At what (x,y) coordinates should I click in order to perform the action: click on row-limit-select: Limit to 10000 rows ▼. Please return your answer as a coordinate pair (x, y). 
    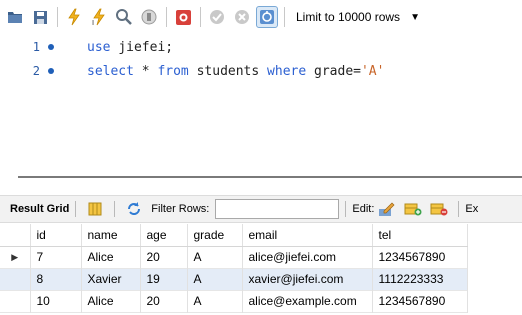
    Looking at the image, I should click on (358, 17).